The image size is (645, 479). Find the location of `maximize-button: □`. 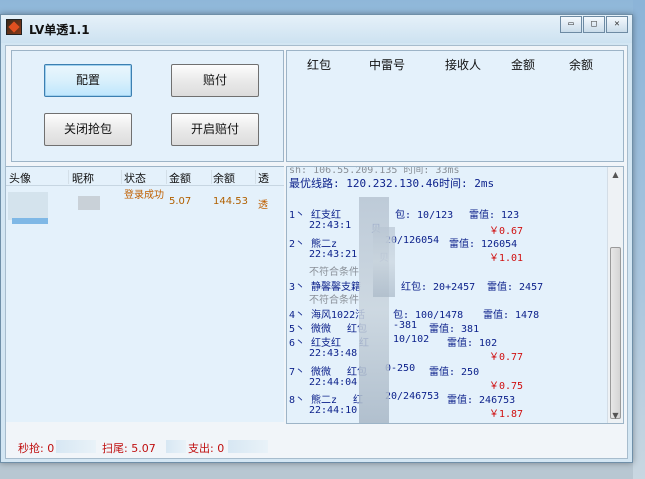

maximize-button: □ is located at coordinates (594, 24).